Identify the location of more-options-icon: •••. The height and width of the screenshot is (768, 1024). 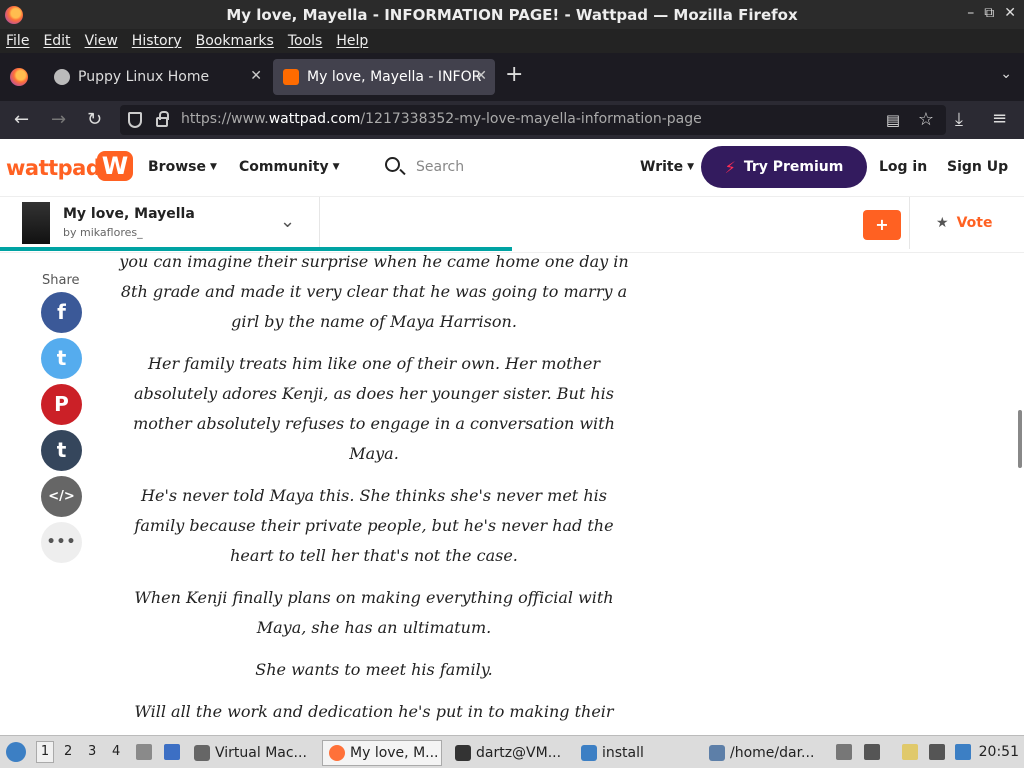
(61, 542).